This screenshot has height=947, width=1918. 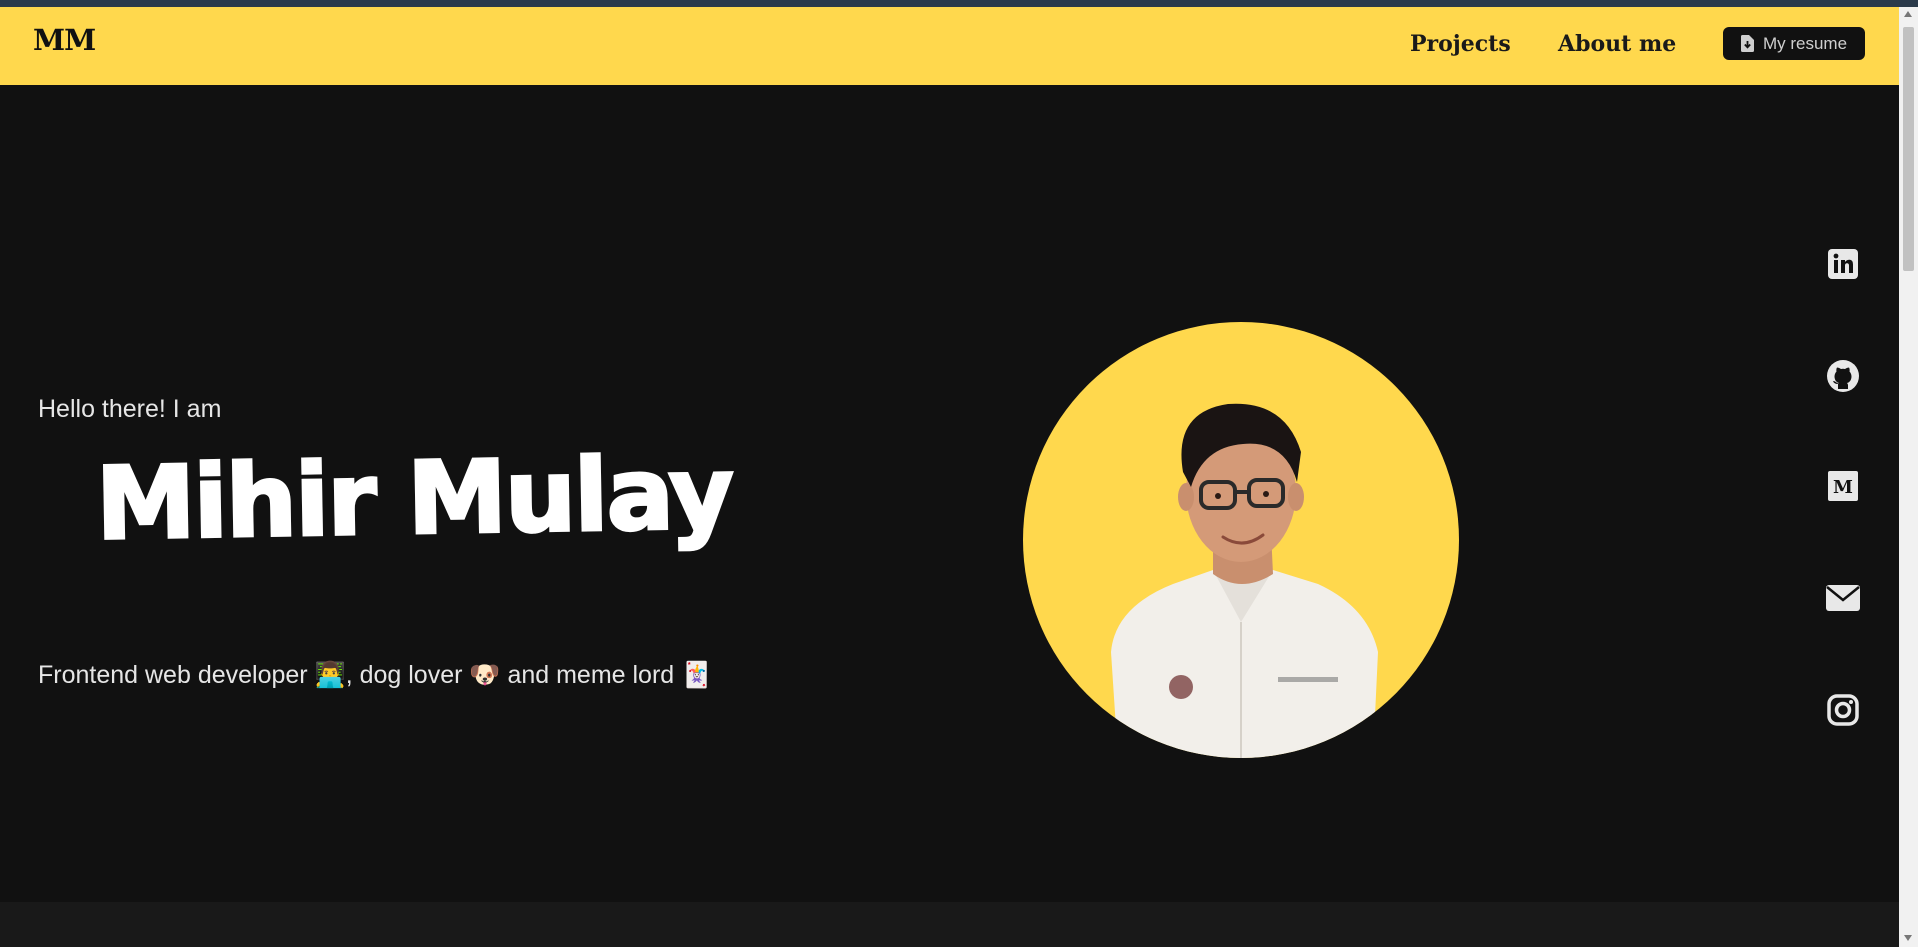 I want to click on resume-label: My resume, so click(x=1805, y=43).